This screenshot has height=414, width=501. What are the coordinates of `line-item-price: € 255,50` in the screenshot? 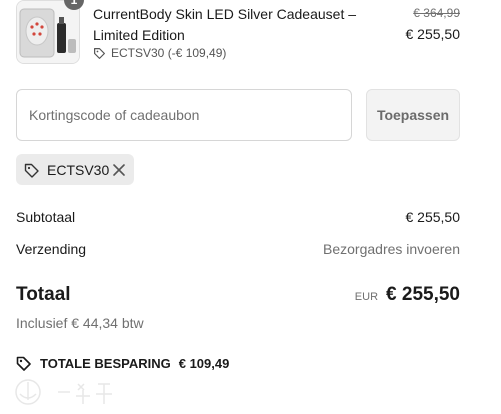 It's located at (433, 34).